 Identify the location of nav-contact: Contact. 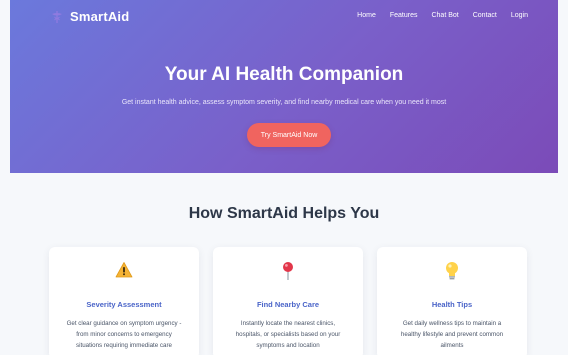
(485, 15).